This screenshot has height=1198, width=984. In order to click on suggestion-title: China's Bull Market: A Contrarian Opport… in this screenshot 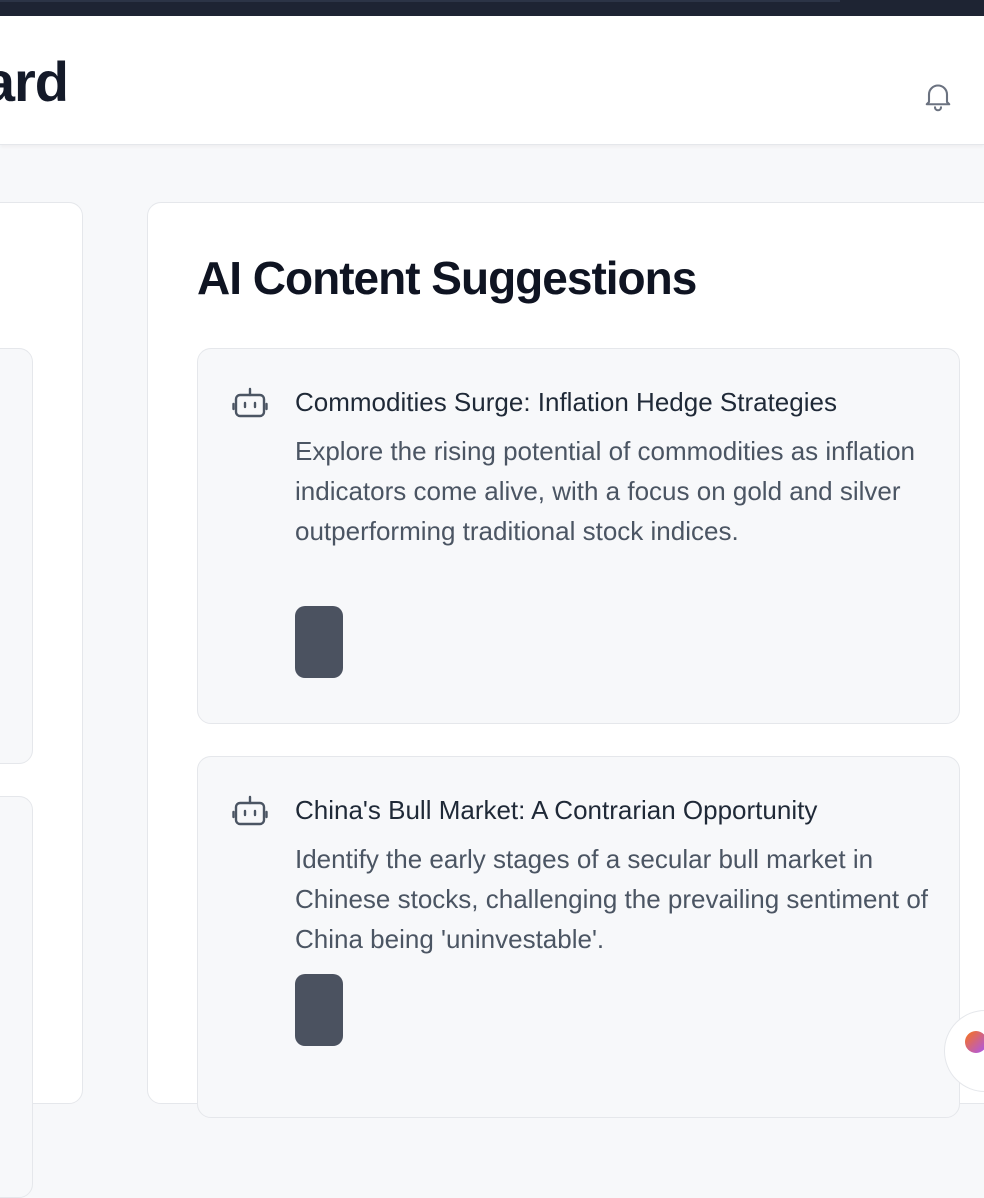, I will do `click(556, 810)`.